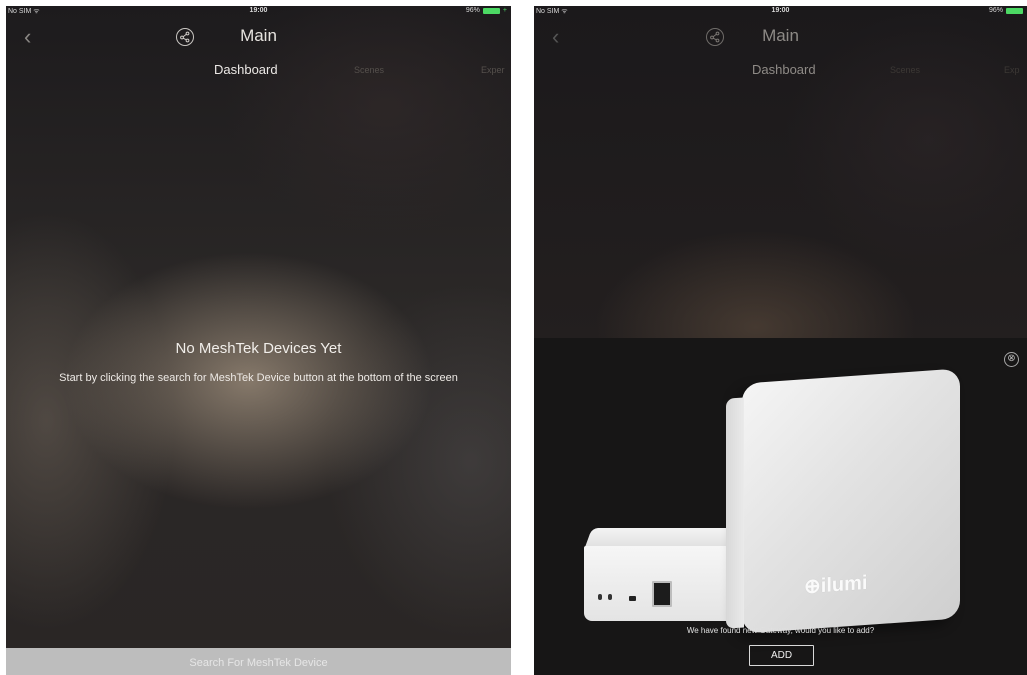 This screenshot has height=675, width=1027. I want to click on gateway-device-image: ⊕ilumi, so click(779, 501).